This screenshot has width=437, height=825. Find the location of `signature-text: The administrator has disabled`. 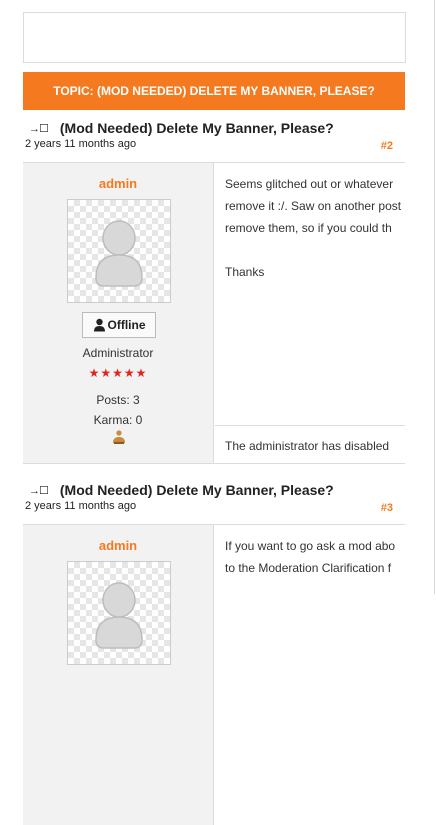

signature-text: The administrator has disabled is located at coordinates (307, 446).